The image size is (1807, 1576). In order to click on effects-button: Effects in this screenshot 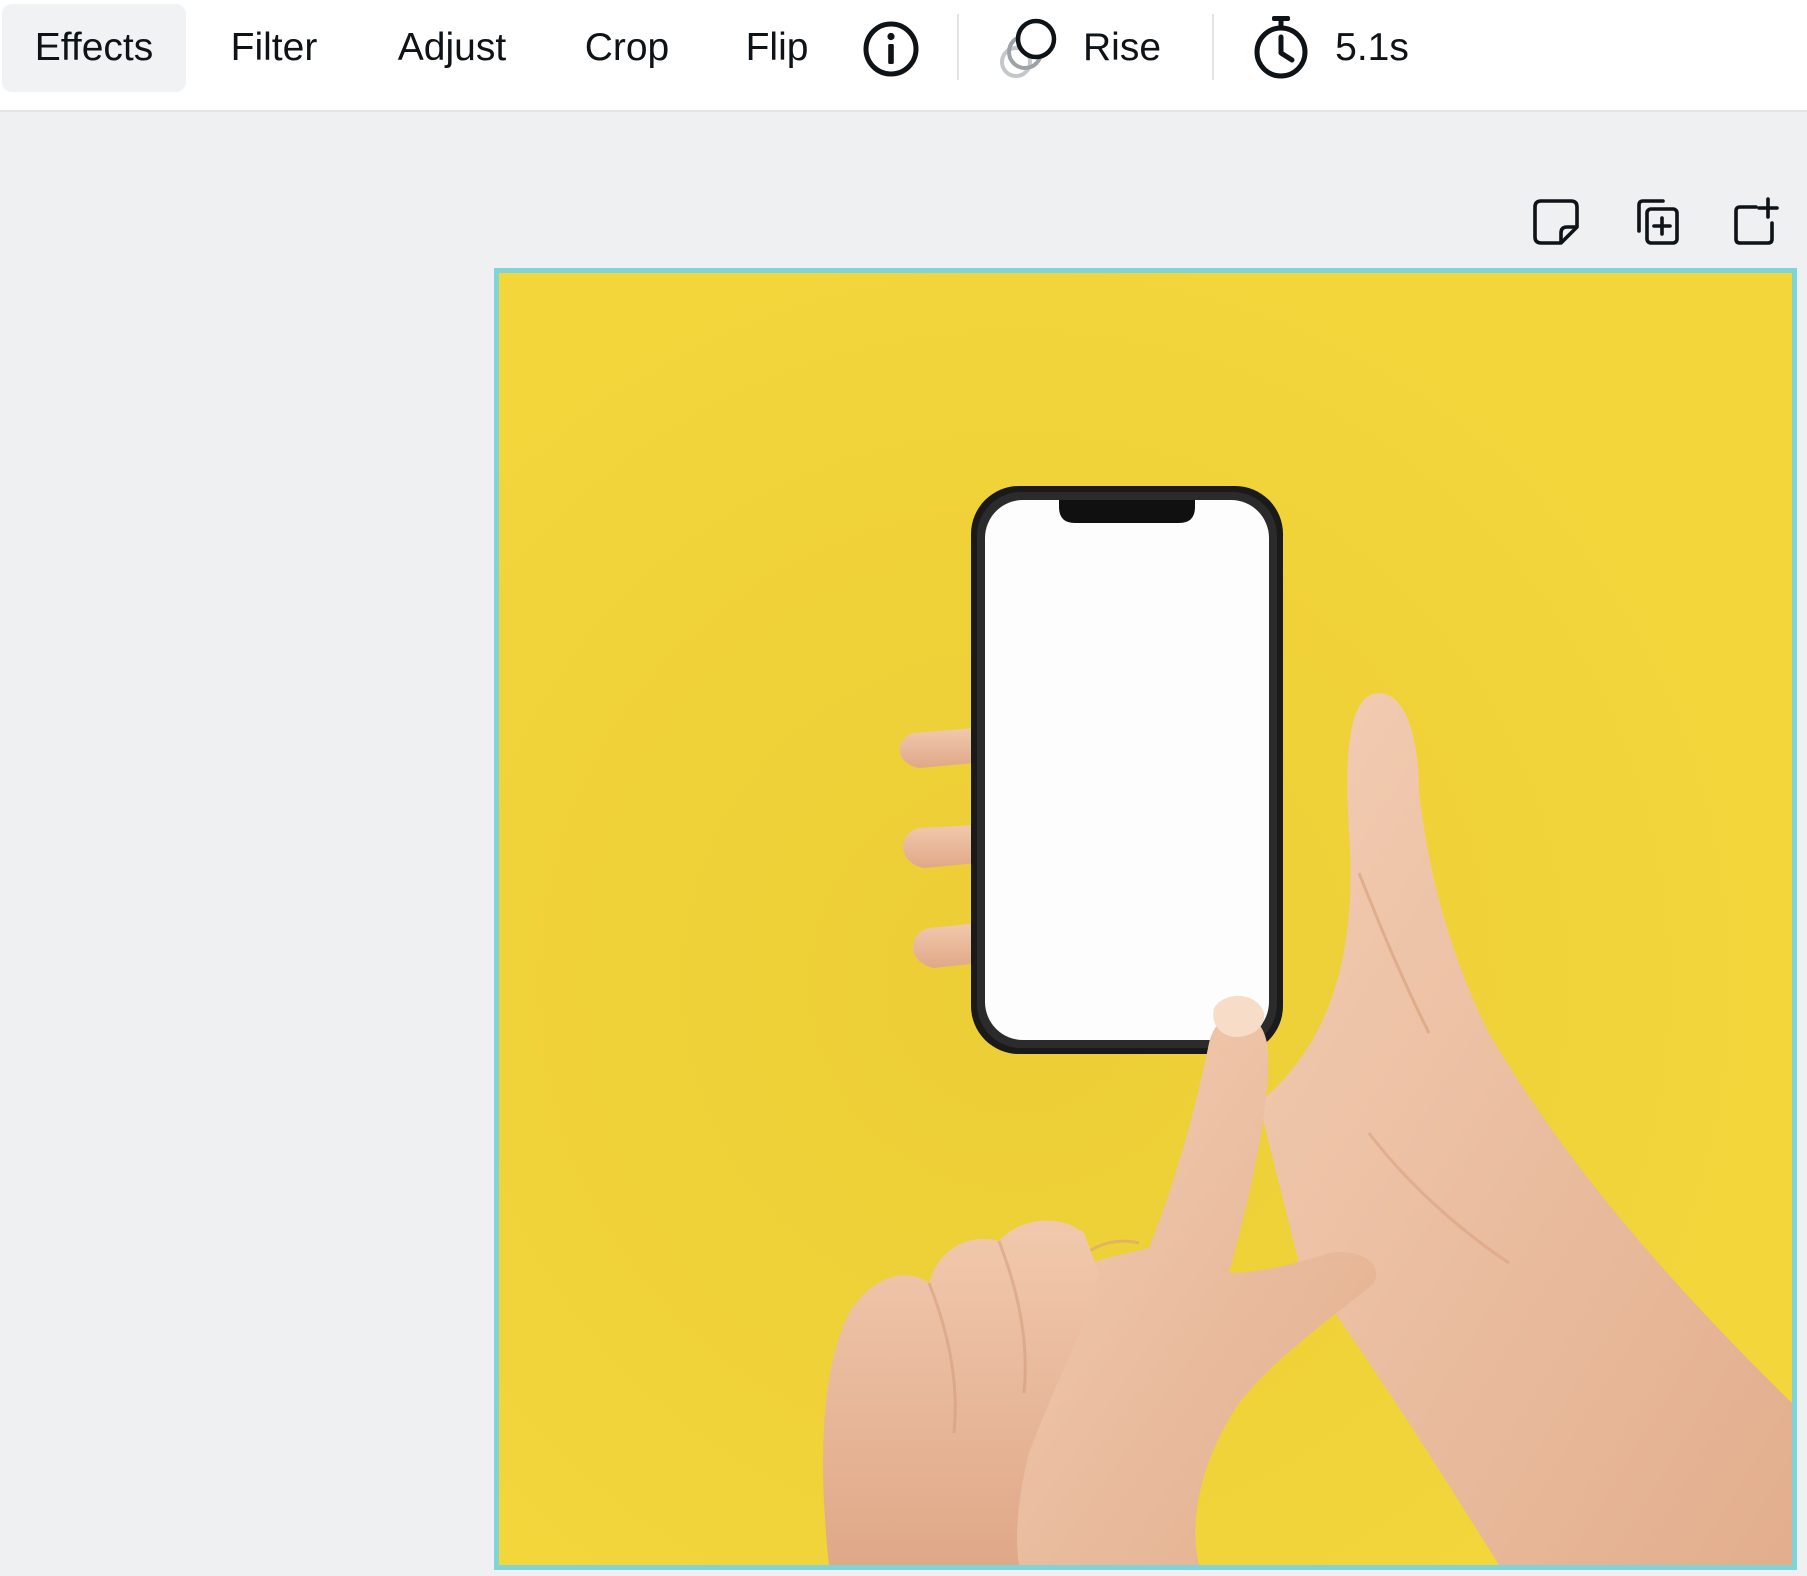, I will do `click(94, 48)`.